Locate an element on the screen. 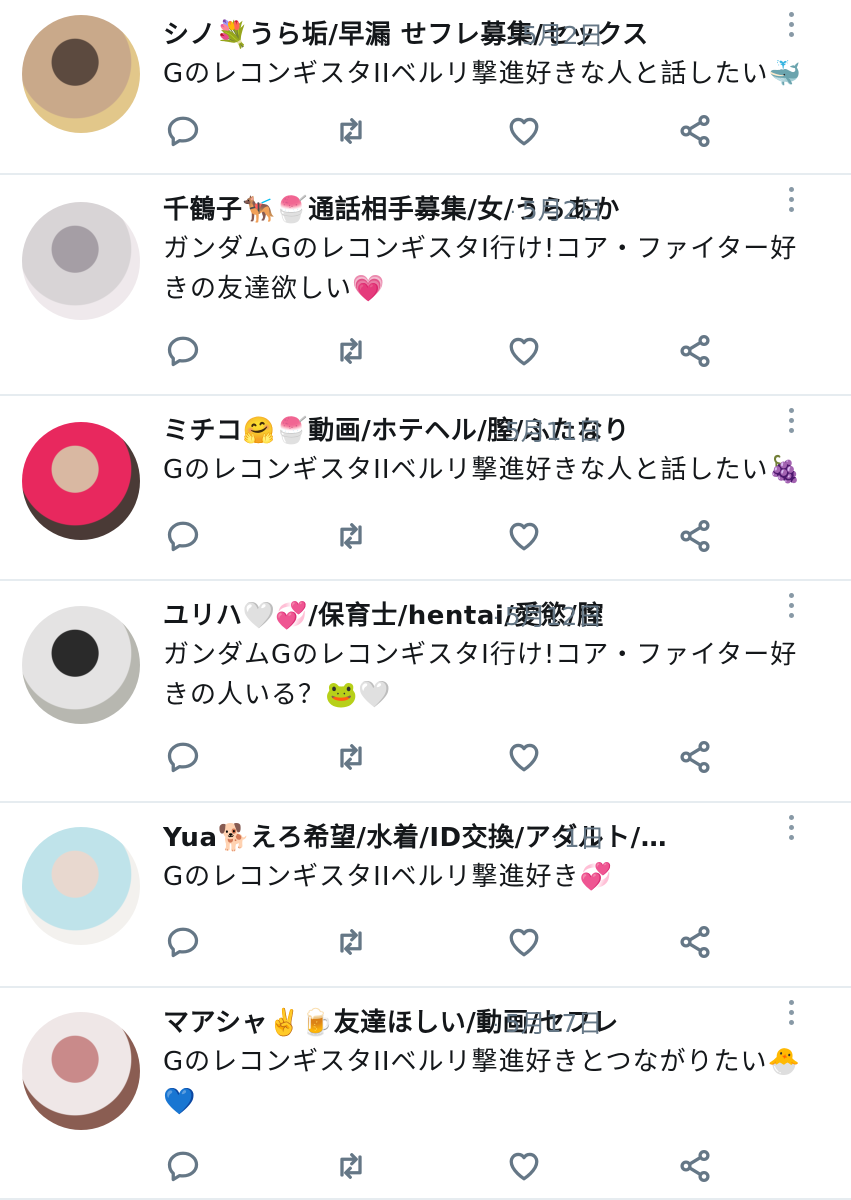 Image resolution: width=851 pixels, height=1200 pixels. tweet-header: Yua🐕えろ希望/水着/ID交換/アダルト/ポルノ · 1日 is located at coordinates (497, 836).